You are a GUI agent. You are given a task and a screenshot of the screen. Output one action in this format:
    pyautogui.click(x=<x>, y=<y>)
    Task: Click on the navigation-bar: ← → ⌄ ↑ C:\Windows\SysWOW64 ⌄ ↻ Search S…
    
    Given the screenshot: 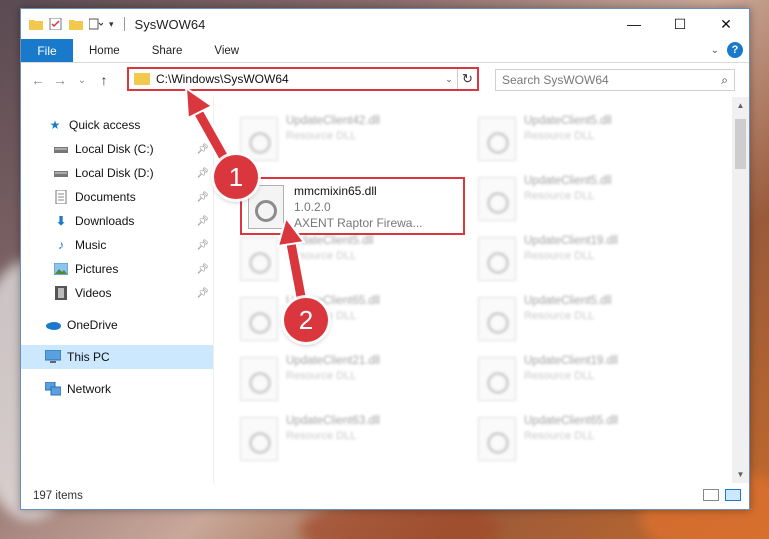 What is the action you would take?
    pyautogui.click(x=385, y=80)
    